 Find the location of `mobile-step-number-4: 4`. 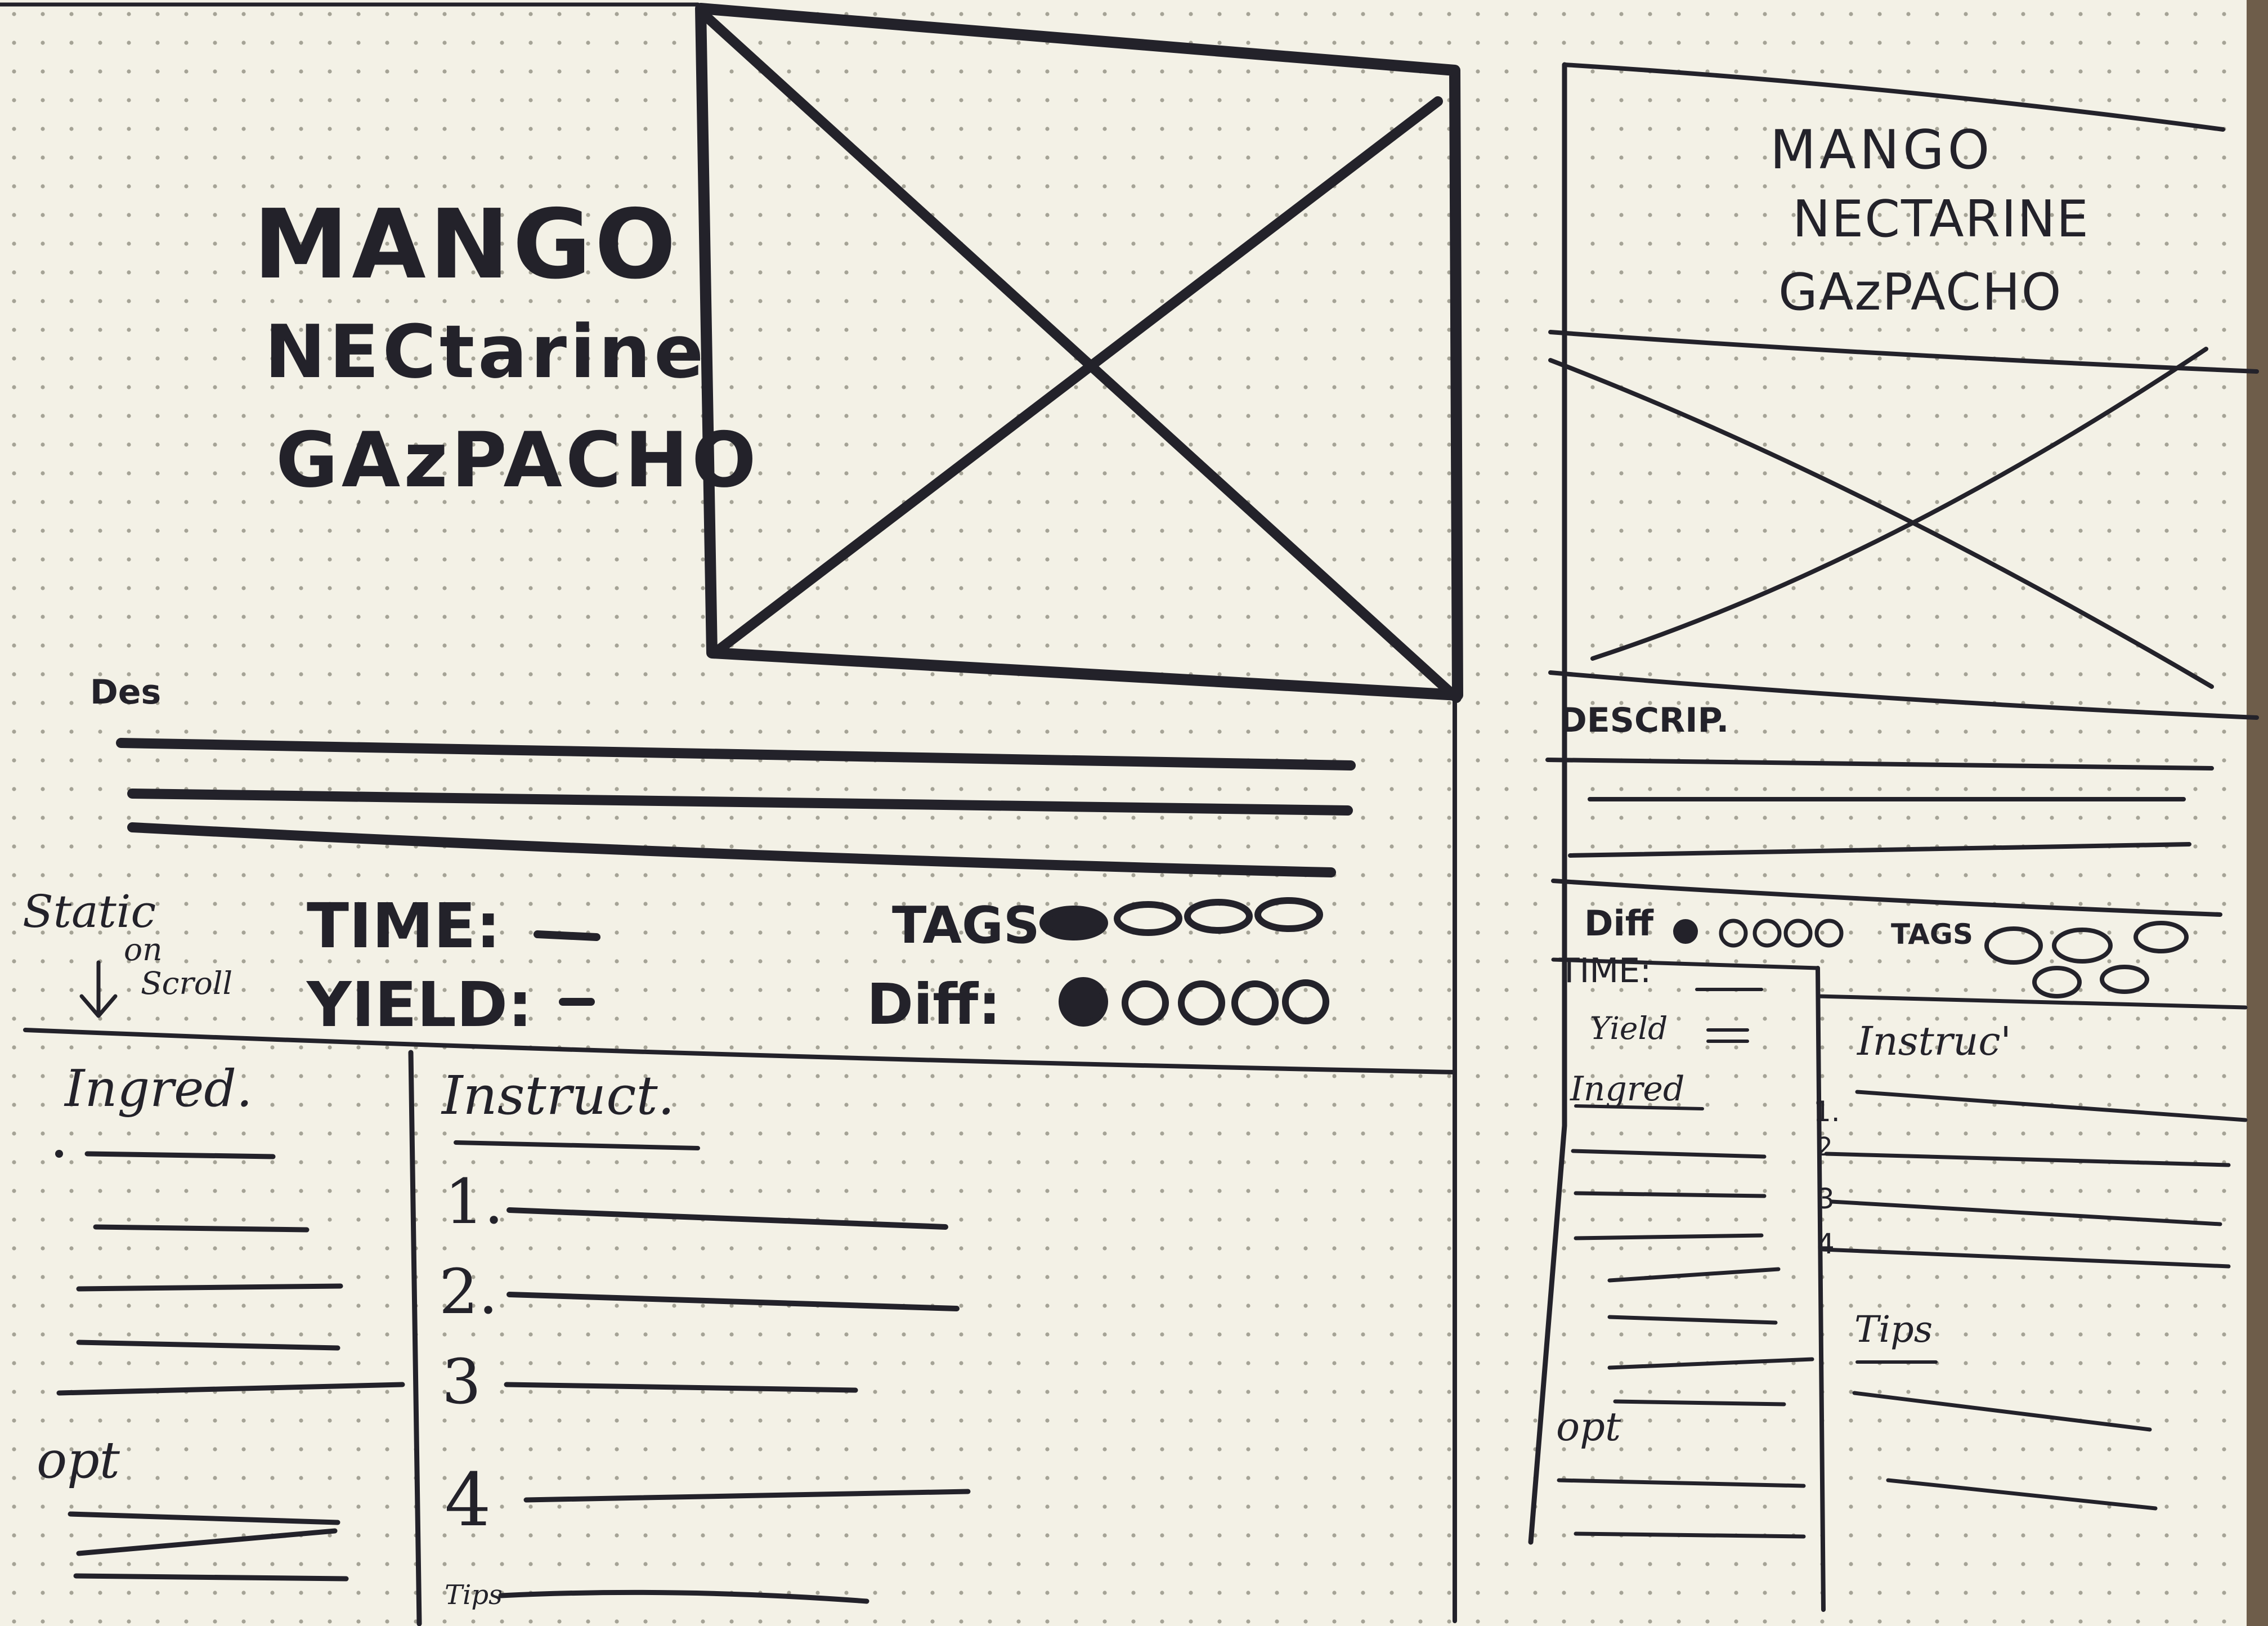

mobile-step-number-4: 4 is located at coordinates (1826, 1244).